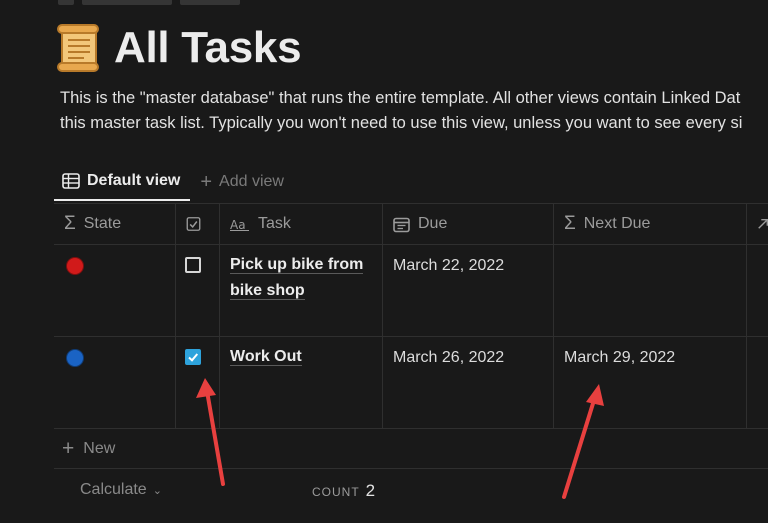 The image size is (768, 523). Describe the element at coordinates (188, 2) in the screenshot. I see `breadcrumb` at that location.